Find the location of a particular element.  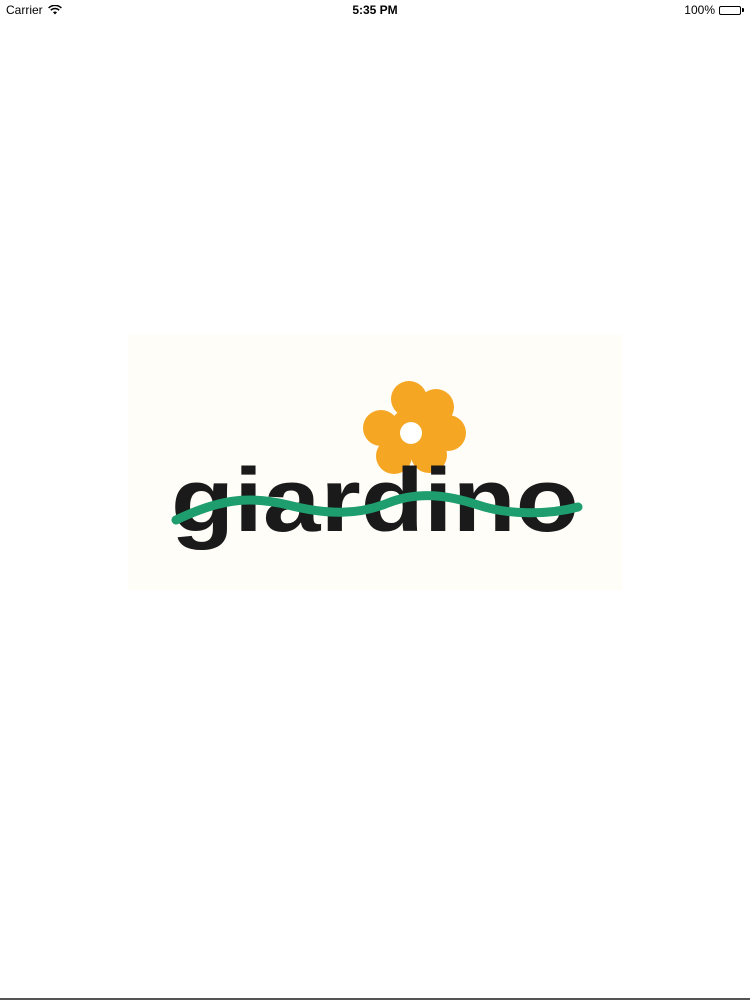

status-time: 5:35 PM is located at coordinates (375, 10).